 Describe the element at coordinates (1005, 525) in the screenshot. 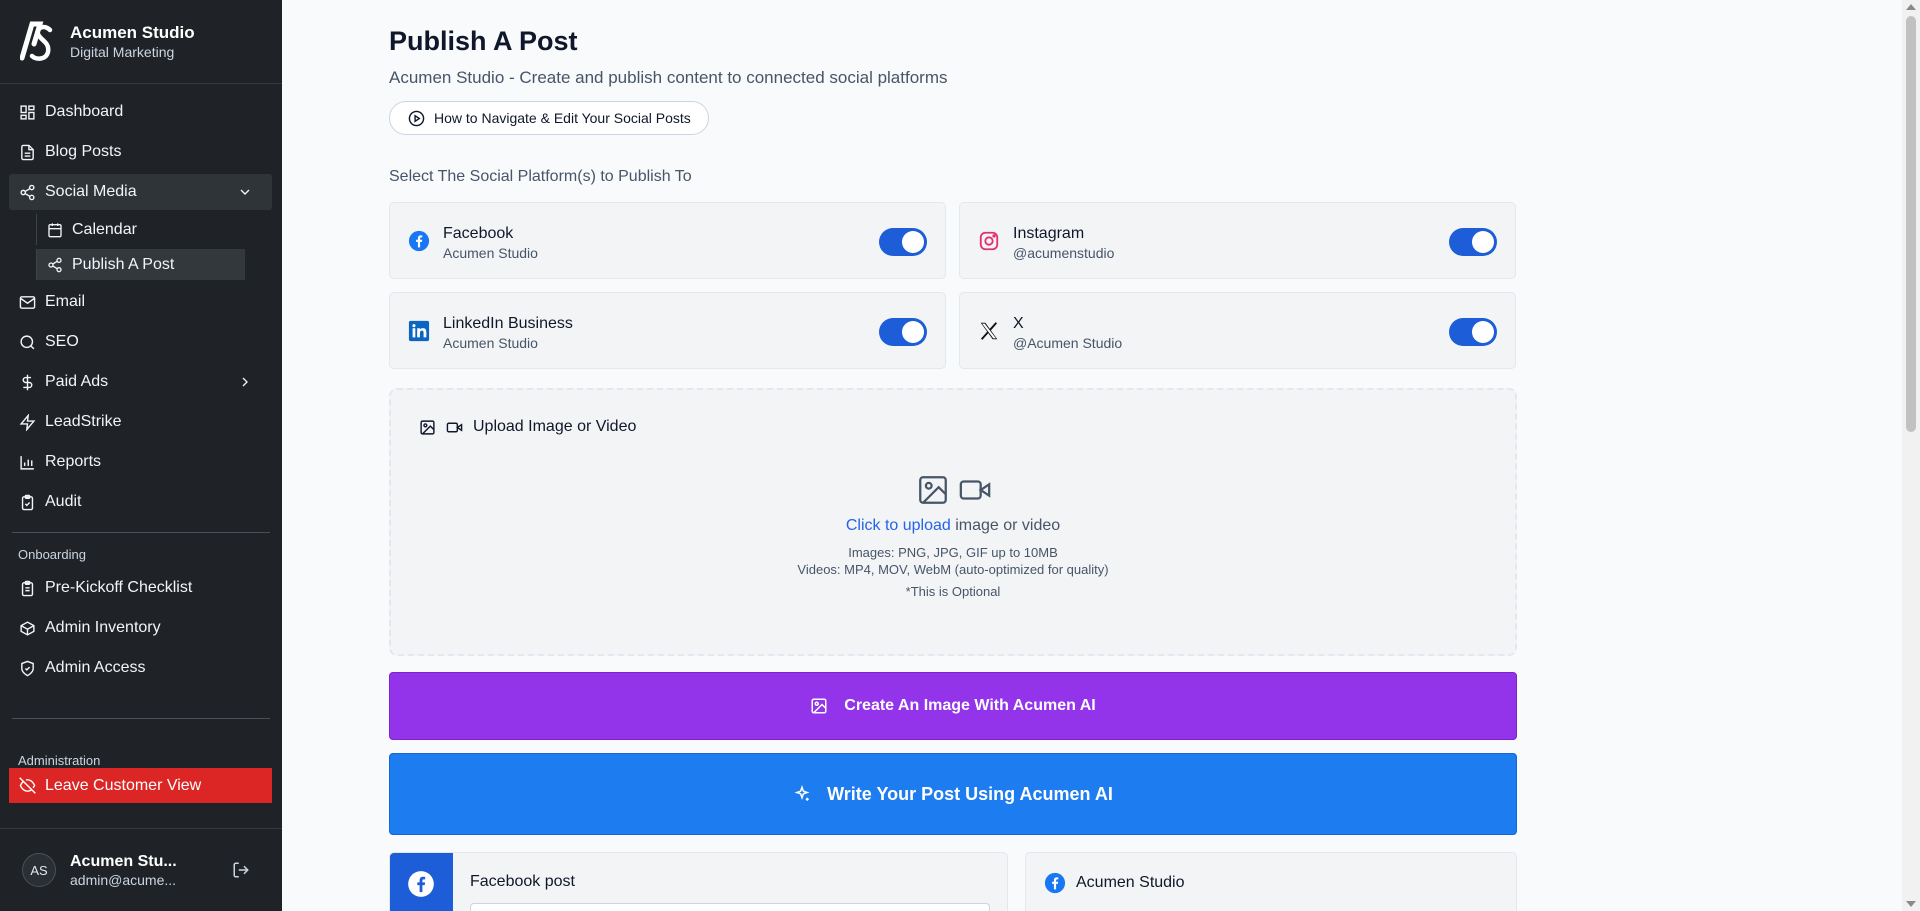

I see `upload-instruction-rest: image or video` at that location.